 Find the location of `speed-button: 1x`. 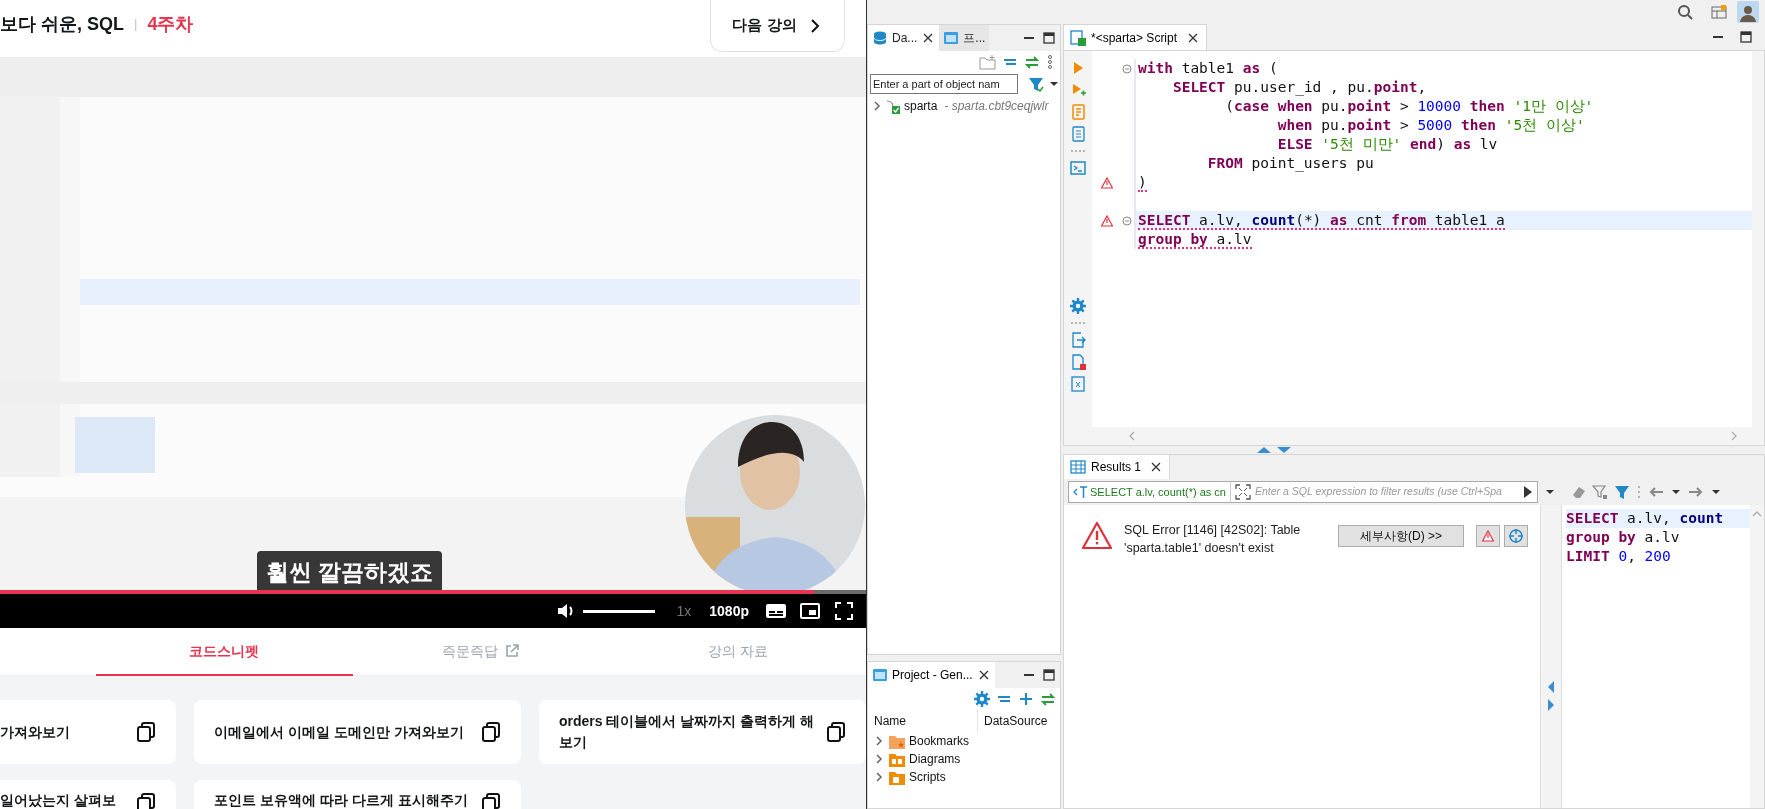

speed-button: 1x is located at coordinates (684, 611).